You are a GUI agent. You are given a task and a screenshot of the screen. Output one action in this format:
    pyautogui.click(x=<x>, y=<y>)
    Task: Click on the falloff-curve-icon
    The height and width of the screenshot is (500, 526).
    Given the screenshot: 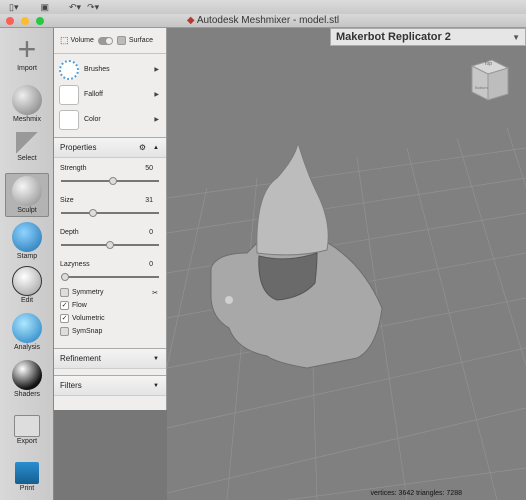 What is the action you would take?
    pyautogui.click(x=69, y=94)
    